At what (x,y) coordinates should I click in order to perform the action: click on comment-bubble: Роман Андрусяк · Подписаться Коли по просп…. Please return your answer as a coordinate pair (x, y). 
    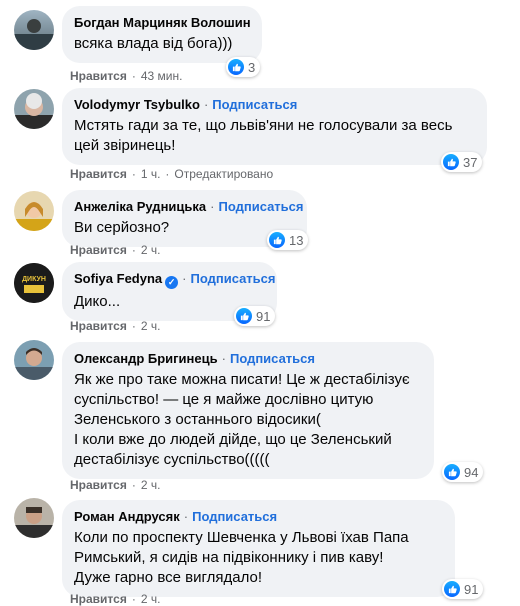
    Looking at the image, I should click on (258, 548).